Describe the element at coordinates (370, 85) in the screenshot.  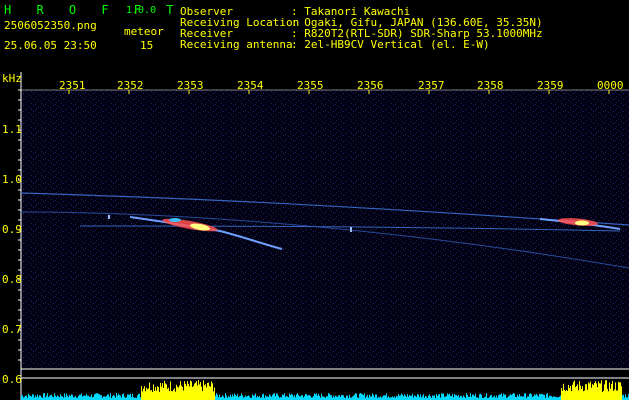
I see `time-tick-label: 2356` at that location.